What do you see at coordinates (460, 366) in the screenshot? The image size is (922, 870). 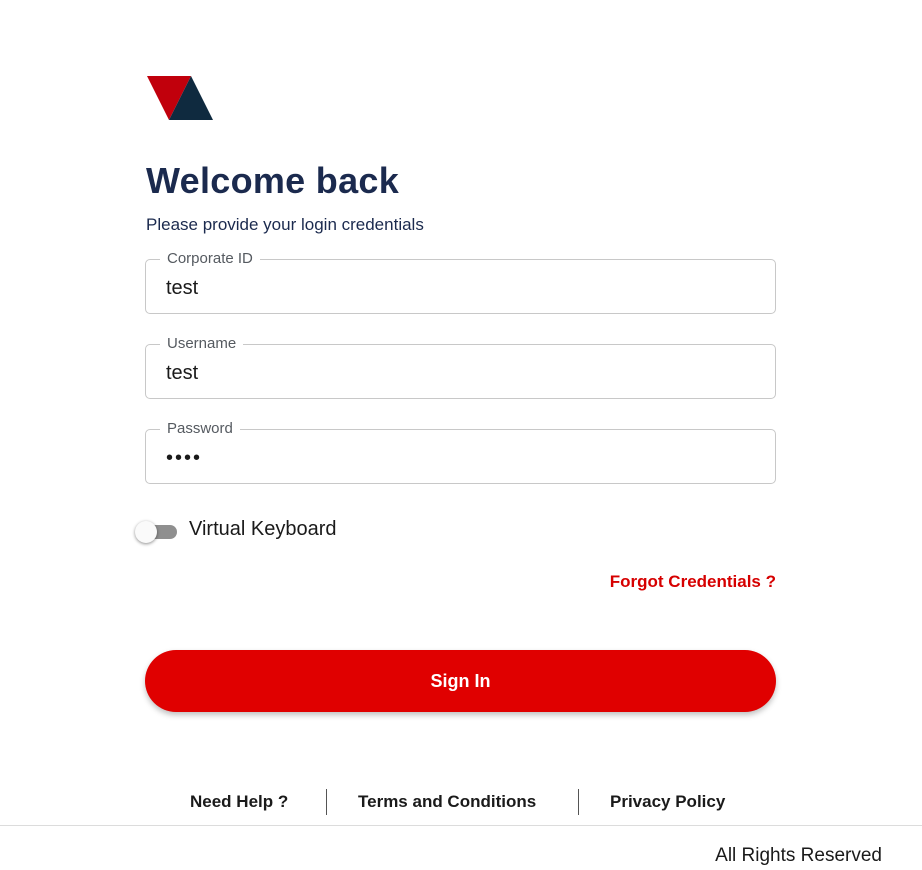 I see `username-field: Username test` at bounding box center [460, 366].